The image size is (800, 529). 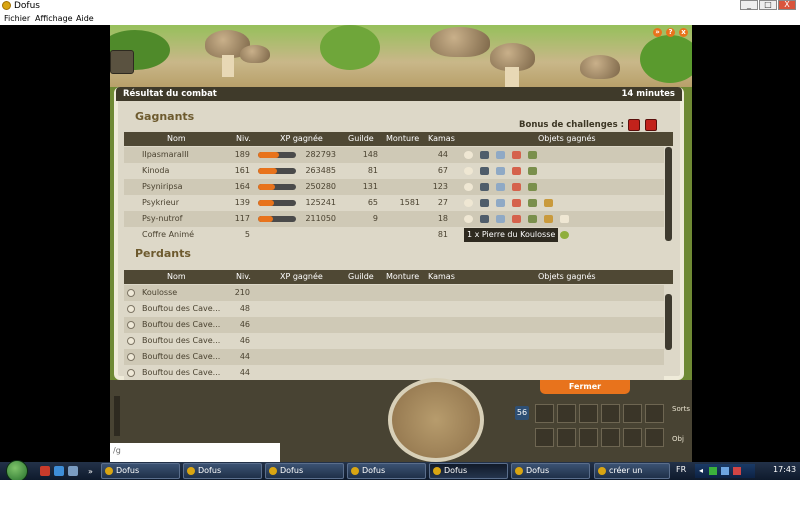 I want to click on winners-scrollbar, so click(x=668, y=194).